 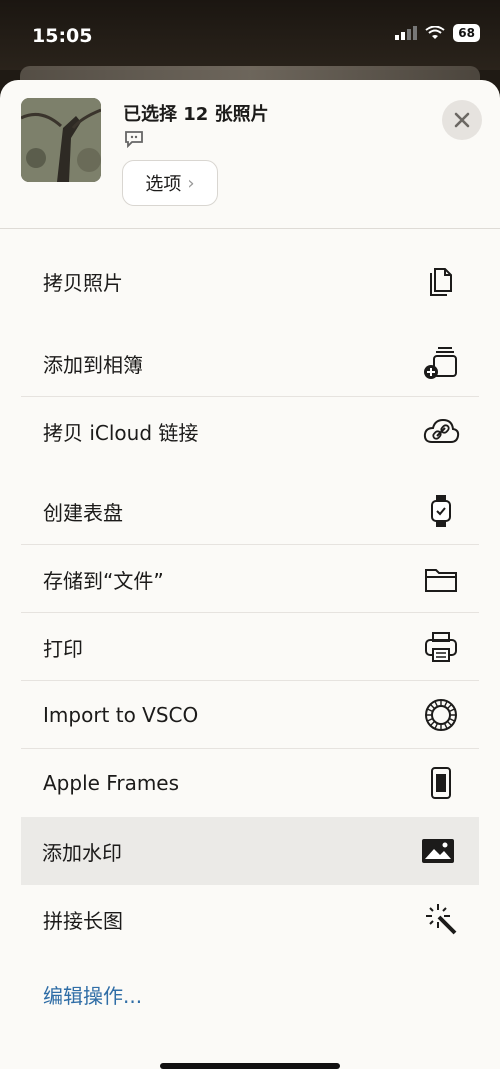 What do you see at coordinates (250, 919) in the screenshot?
I see `action-stitch-long-image: 拼接长图` at bounding box center [250, 919].